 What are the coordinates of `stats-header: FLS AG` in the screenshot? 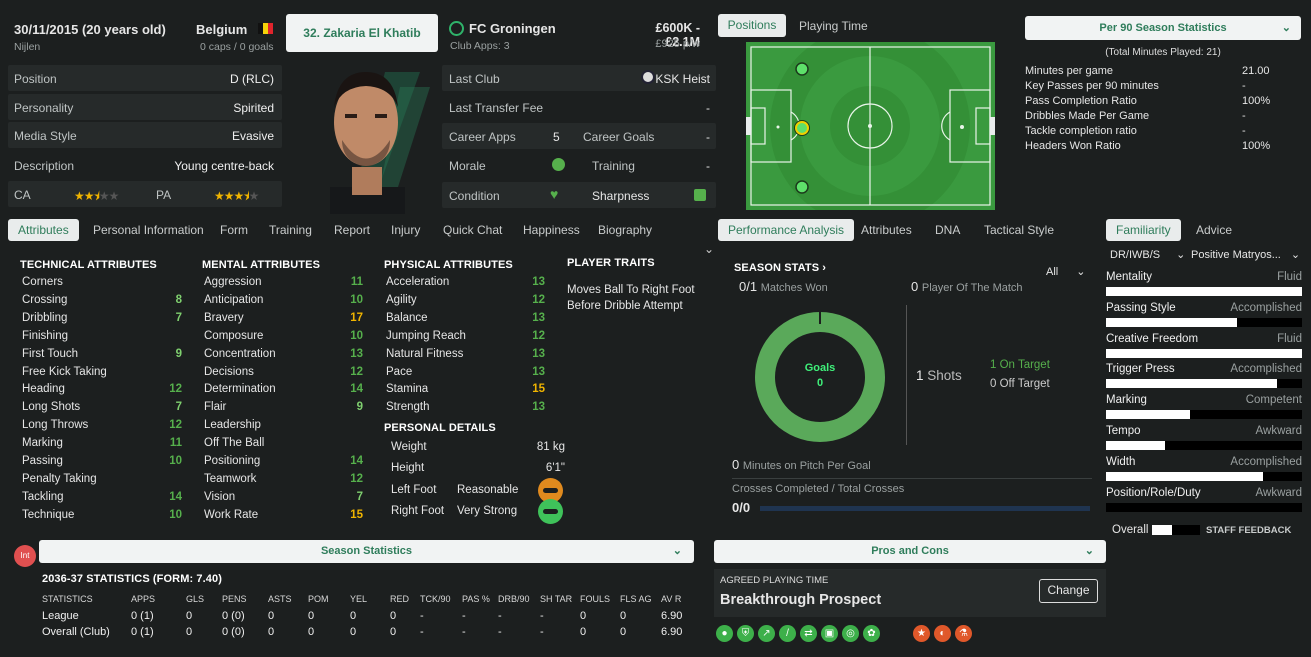 It's located at (636, 599).